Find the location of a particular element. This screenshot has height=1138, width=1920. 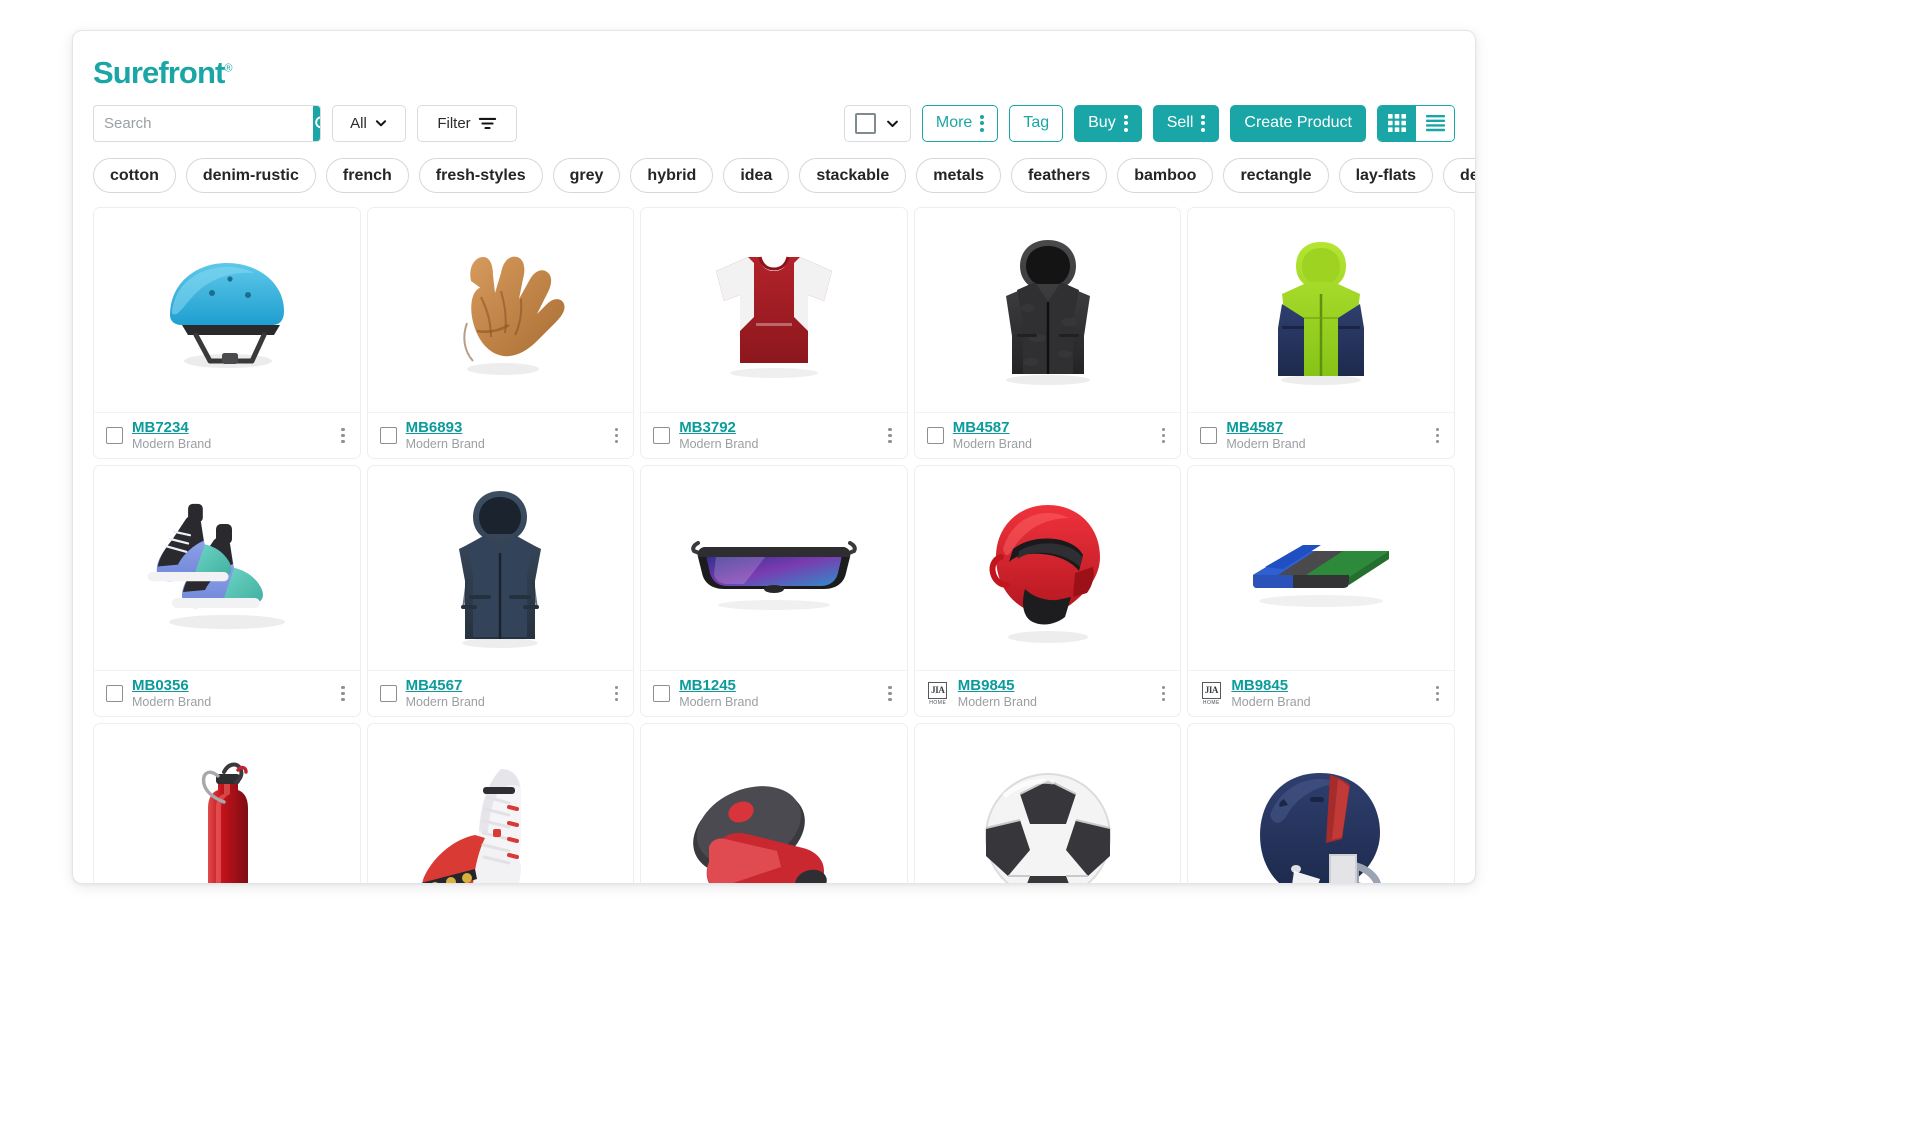

product-card: MB6893 Modern Brand is located at coordinates (500, 333).